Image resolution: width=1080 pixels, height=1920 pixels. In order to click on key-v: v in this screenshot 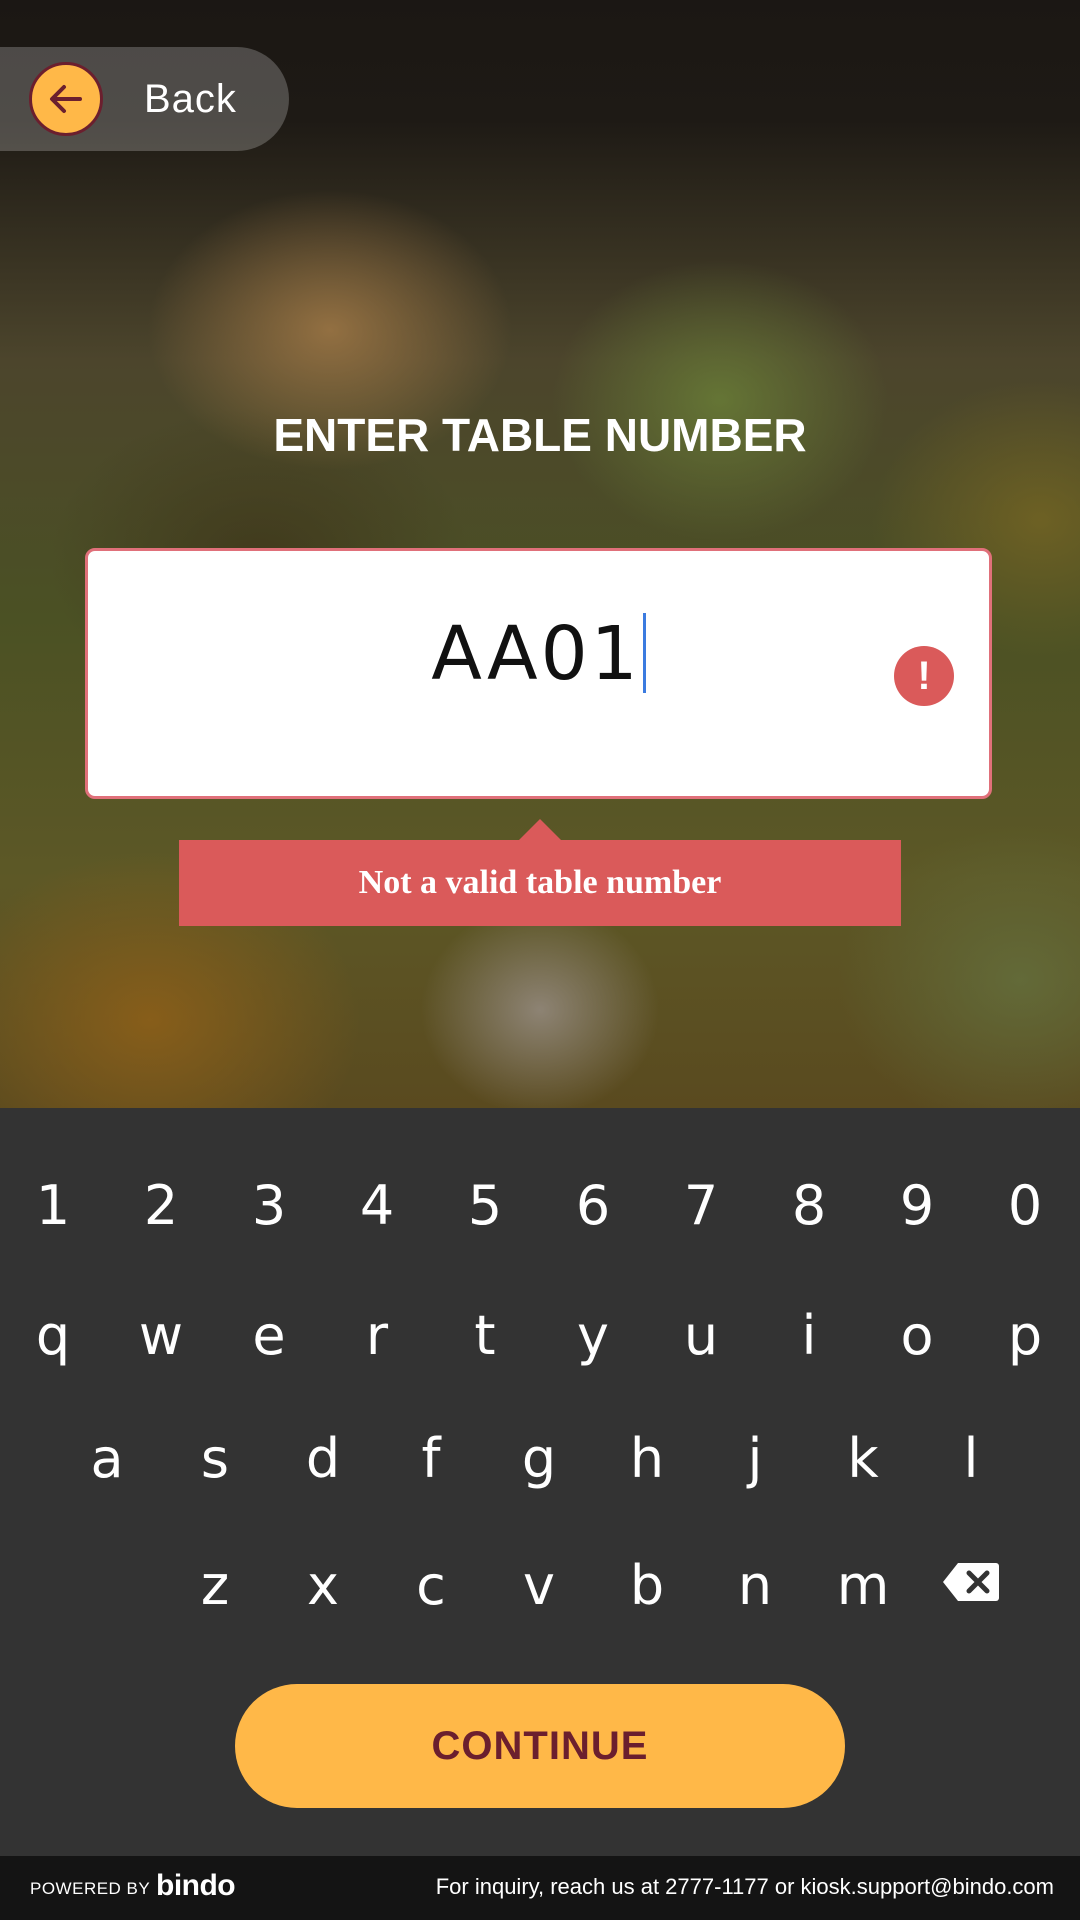, I will do `click(539, 1585)`.